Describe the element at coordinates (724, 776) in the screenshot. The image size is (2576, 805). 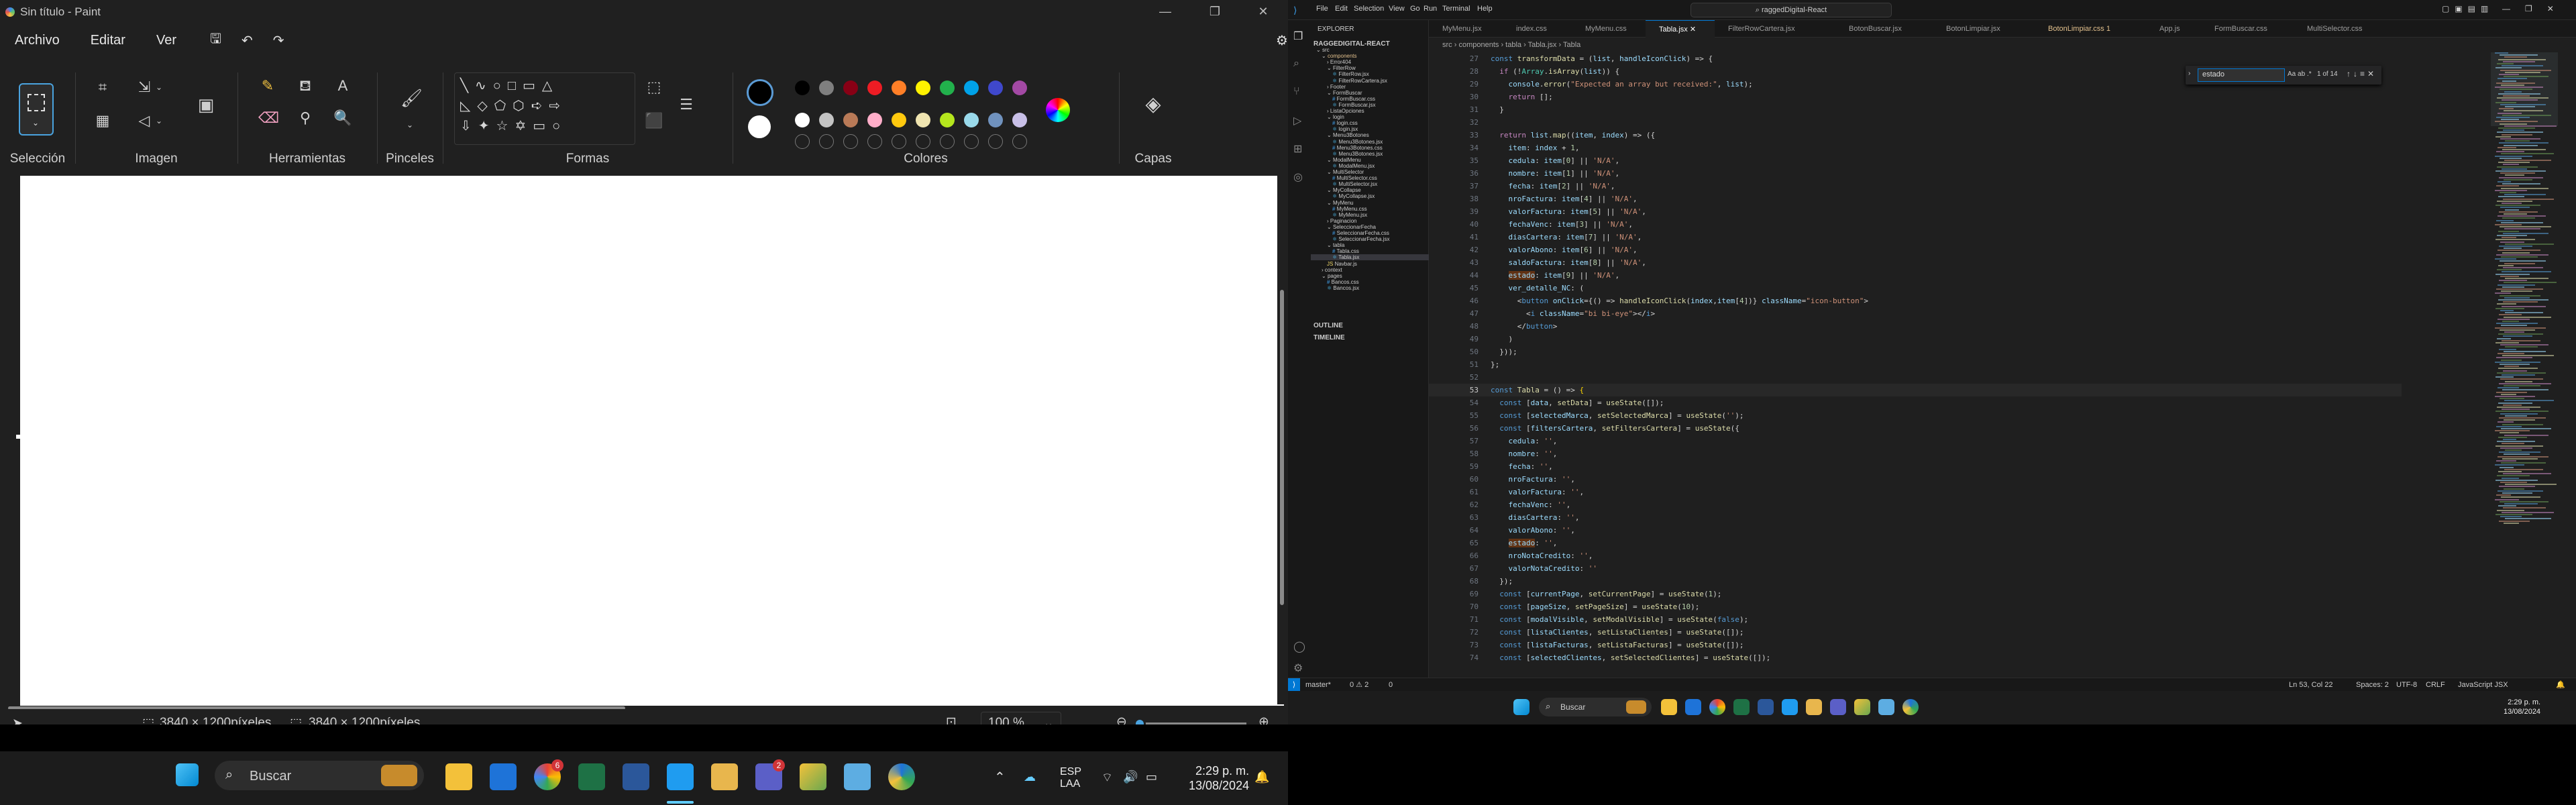
I see `notepad-app-icon` at that location.